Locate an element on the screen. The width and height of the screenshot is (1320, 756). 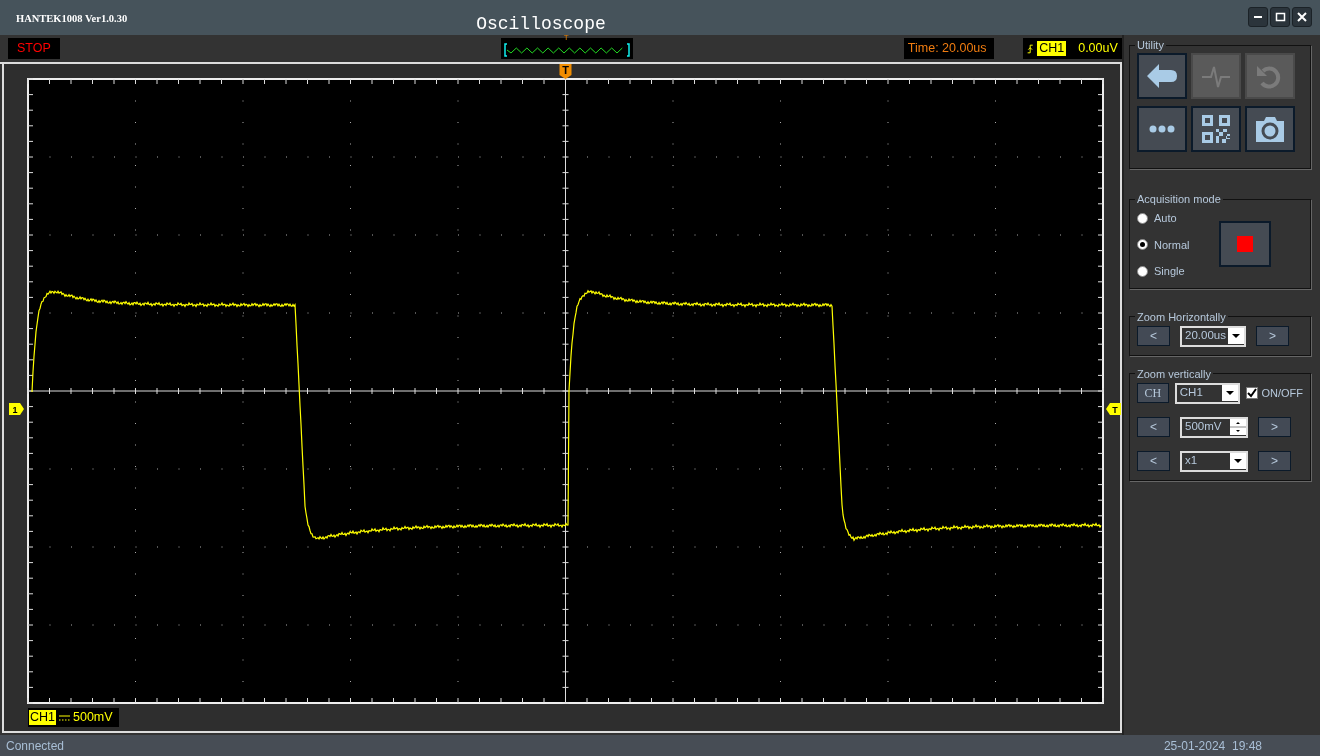
maximize-icon is located at coordinates (1280, 17).